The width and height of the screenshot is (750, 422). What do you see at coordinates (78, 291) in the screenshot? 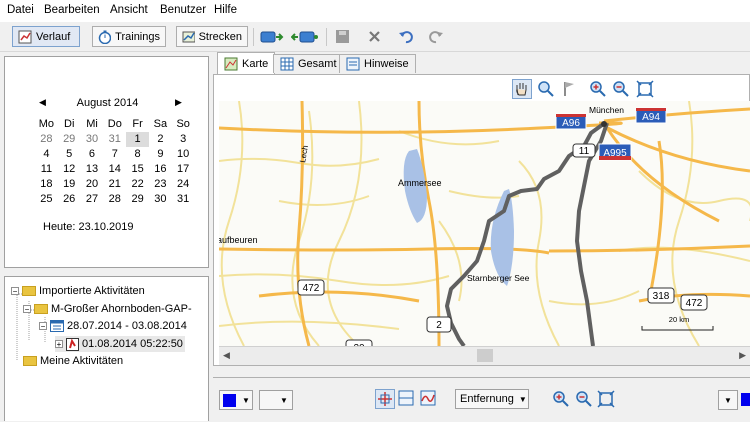
I see `tree-root-row: − Importierte Aktivitäten` at bounding box center [78, 291].